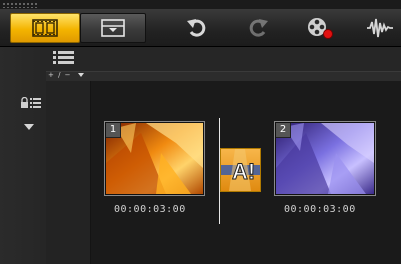  I want to click on toolbar, so click(200, 28).